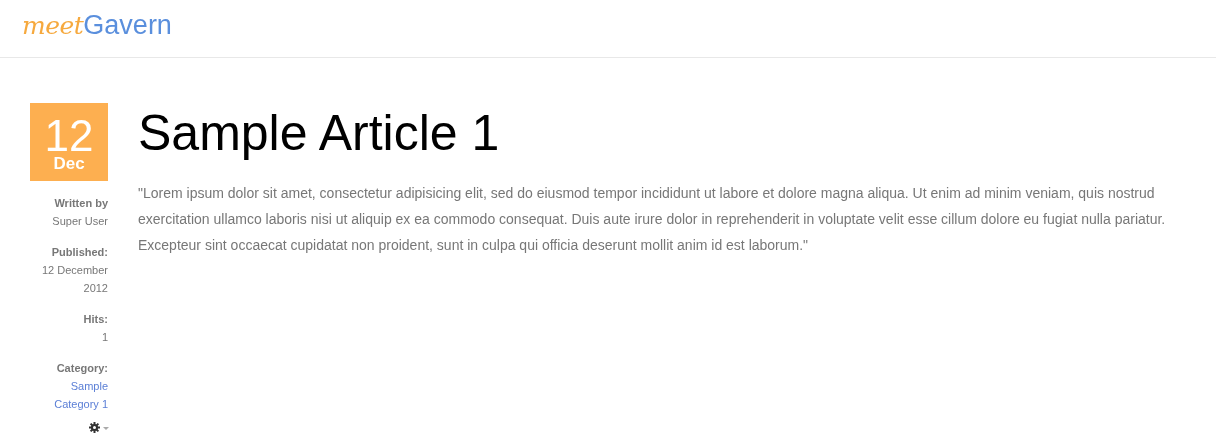 The image size is (1216, 445). I want to click on meta-label: Published:, so click(79, 252).